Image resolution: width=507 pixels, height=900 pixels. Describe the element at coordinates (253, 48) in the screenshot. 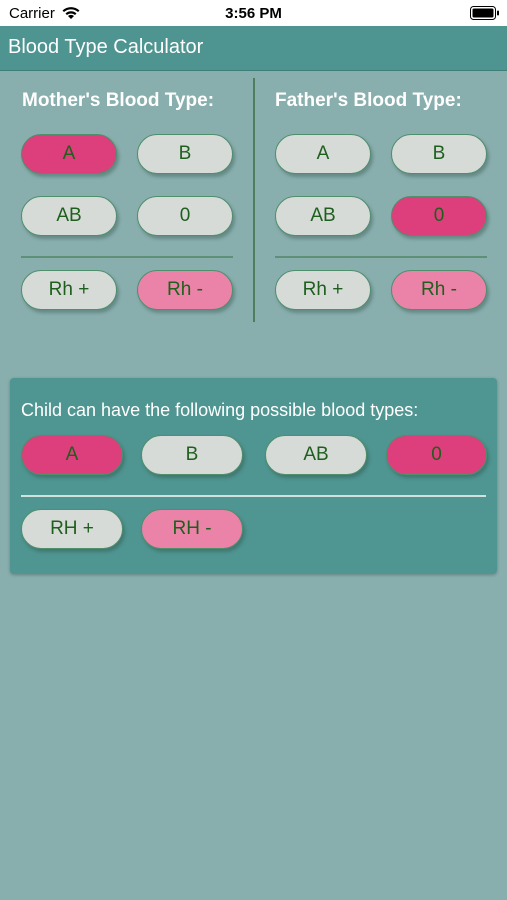

I see `nav-bar: Blood Type Calculator` at that location.